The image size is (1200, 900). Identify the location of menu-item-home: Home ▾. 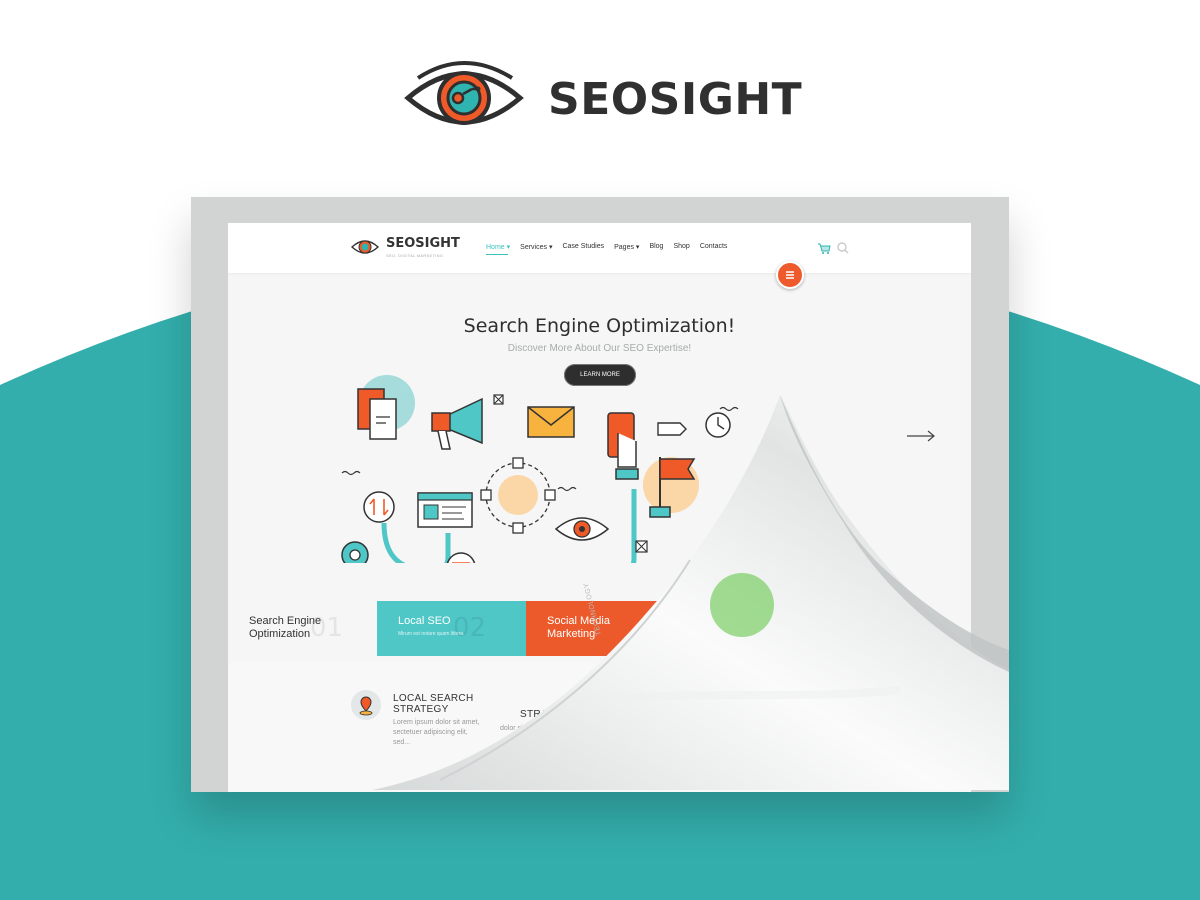
(498, 249).